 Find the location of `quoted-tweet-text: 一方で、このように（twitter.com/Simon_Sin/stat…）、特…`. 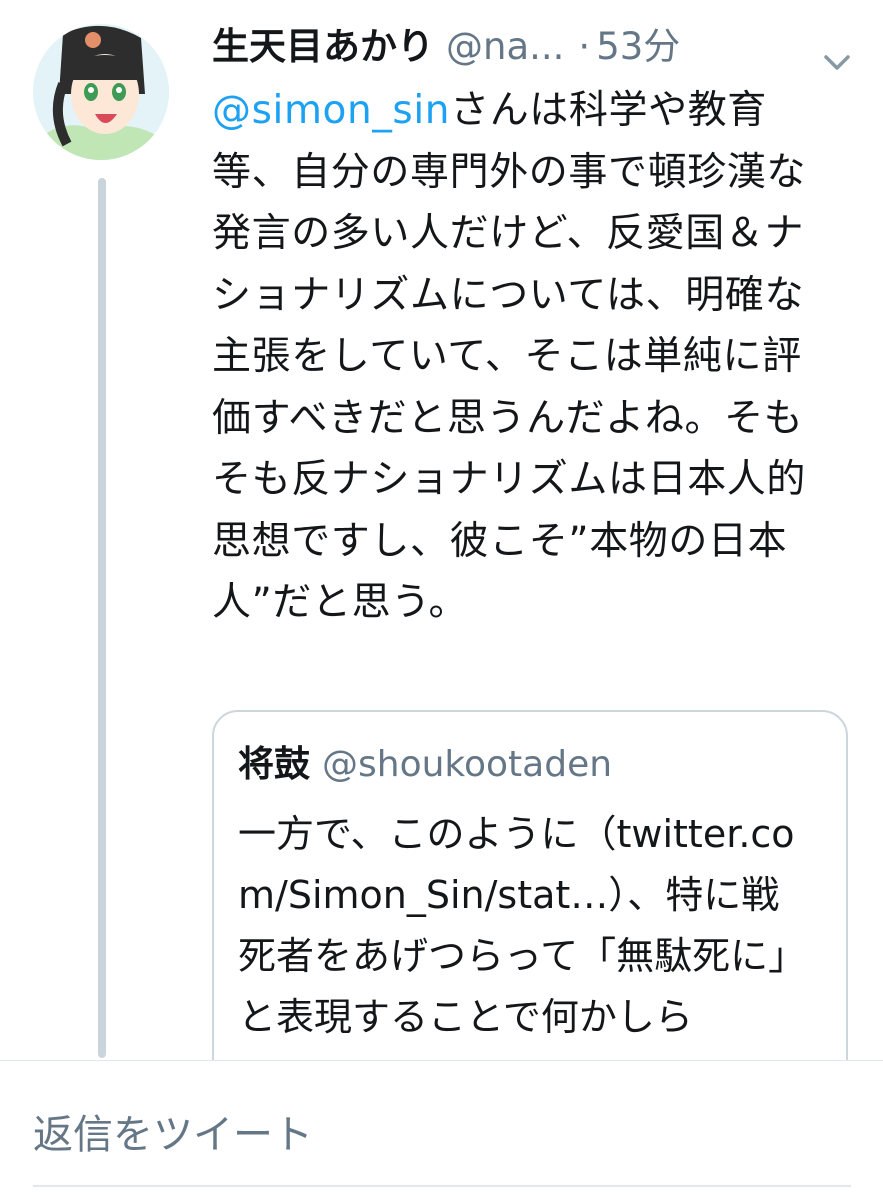

quoted-tweet-text: 一方で、このように（twitter.com/Simon_Sin/stat…）、特… is located at coordinates (522, 925).